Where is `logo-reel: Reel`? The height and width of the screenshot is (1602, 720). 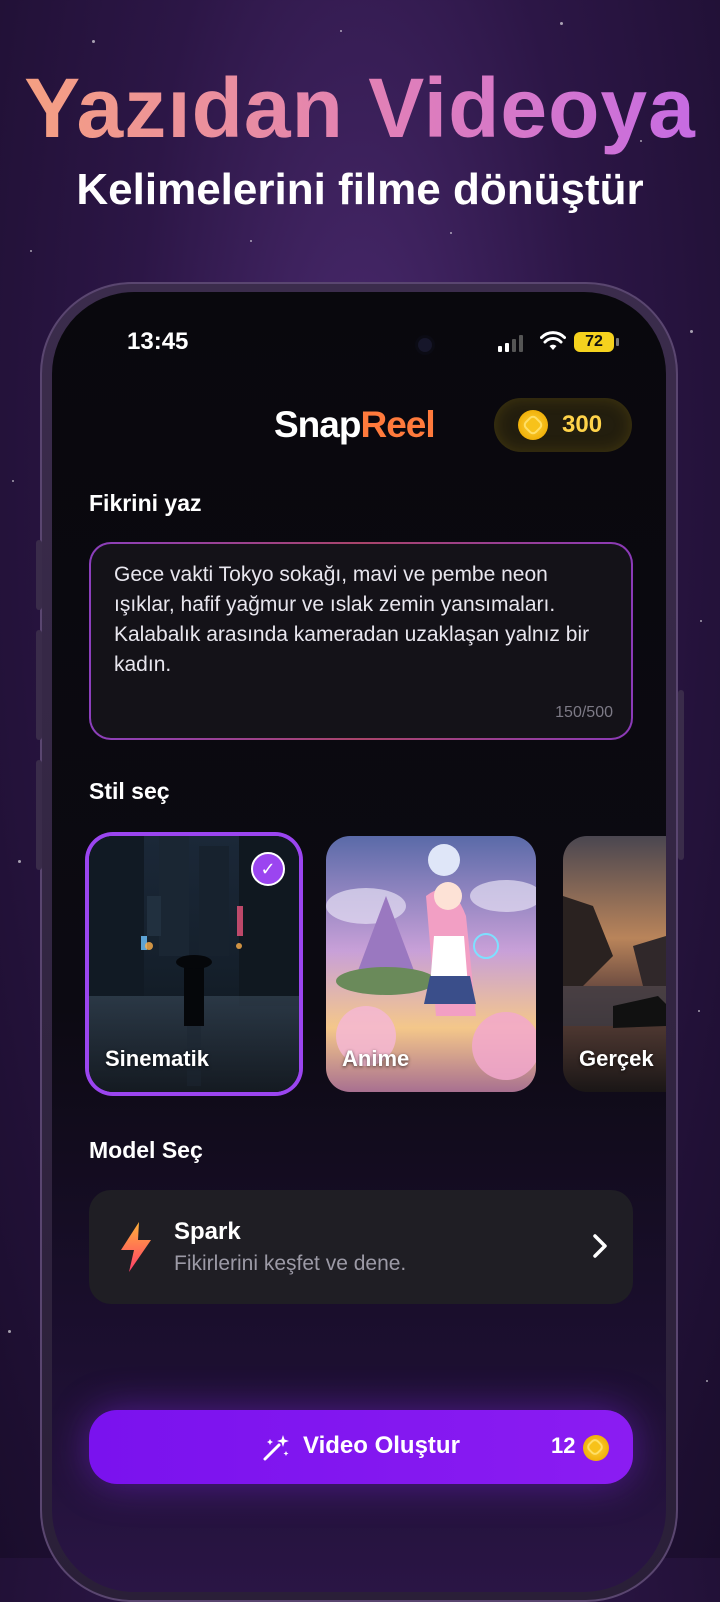 logo-reel: Reel is located at coordinates (397, 424).